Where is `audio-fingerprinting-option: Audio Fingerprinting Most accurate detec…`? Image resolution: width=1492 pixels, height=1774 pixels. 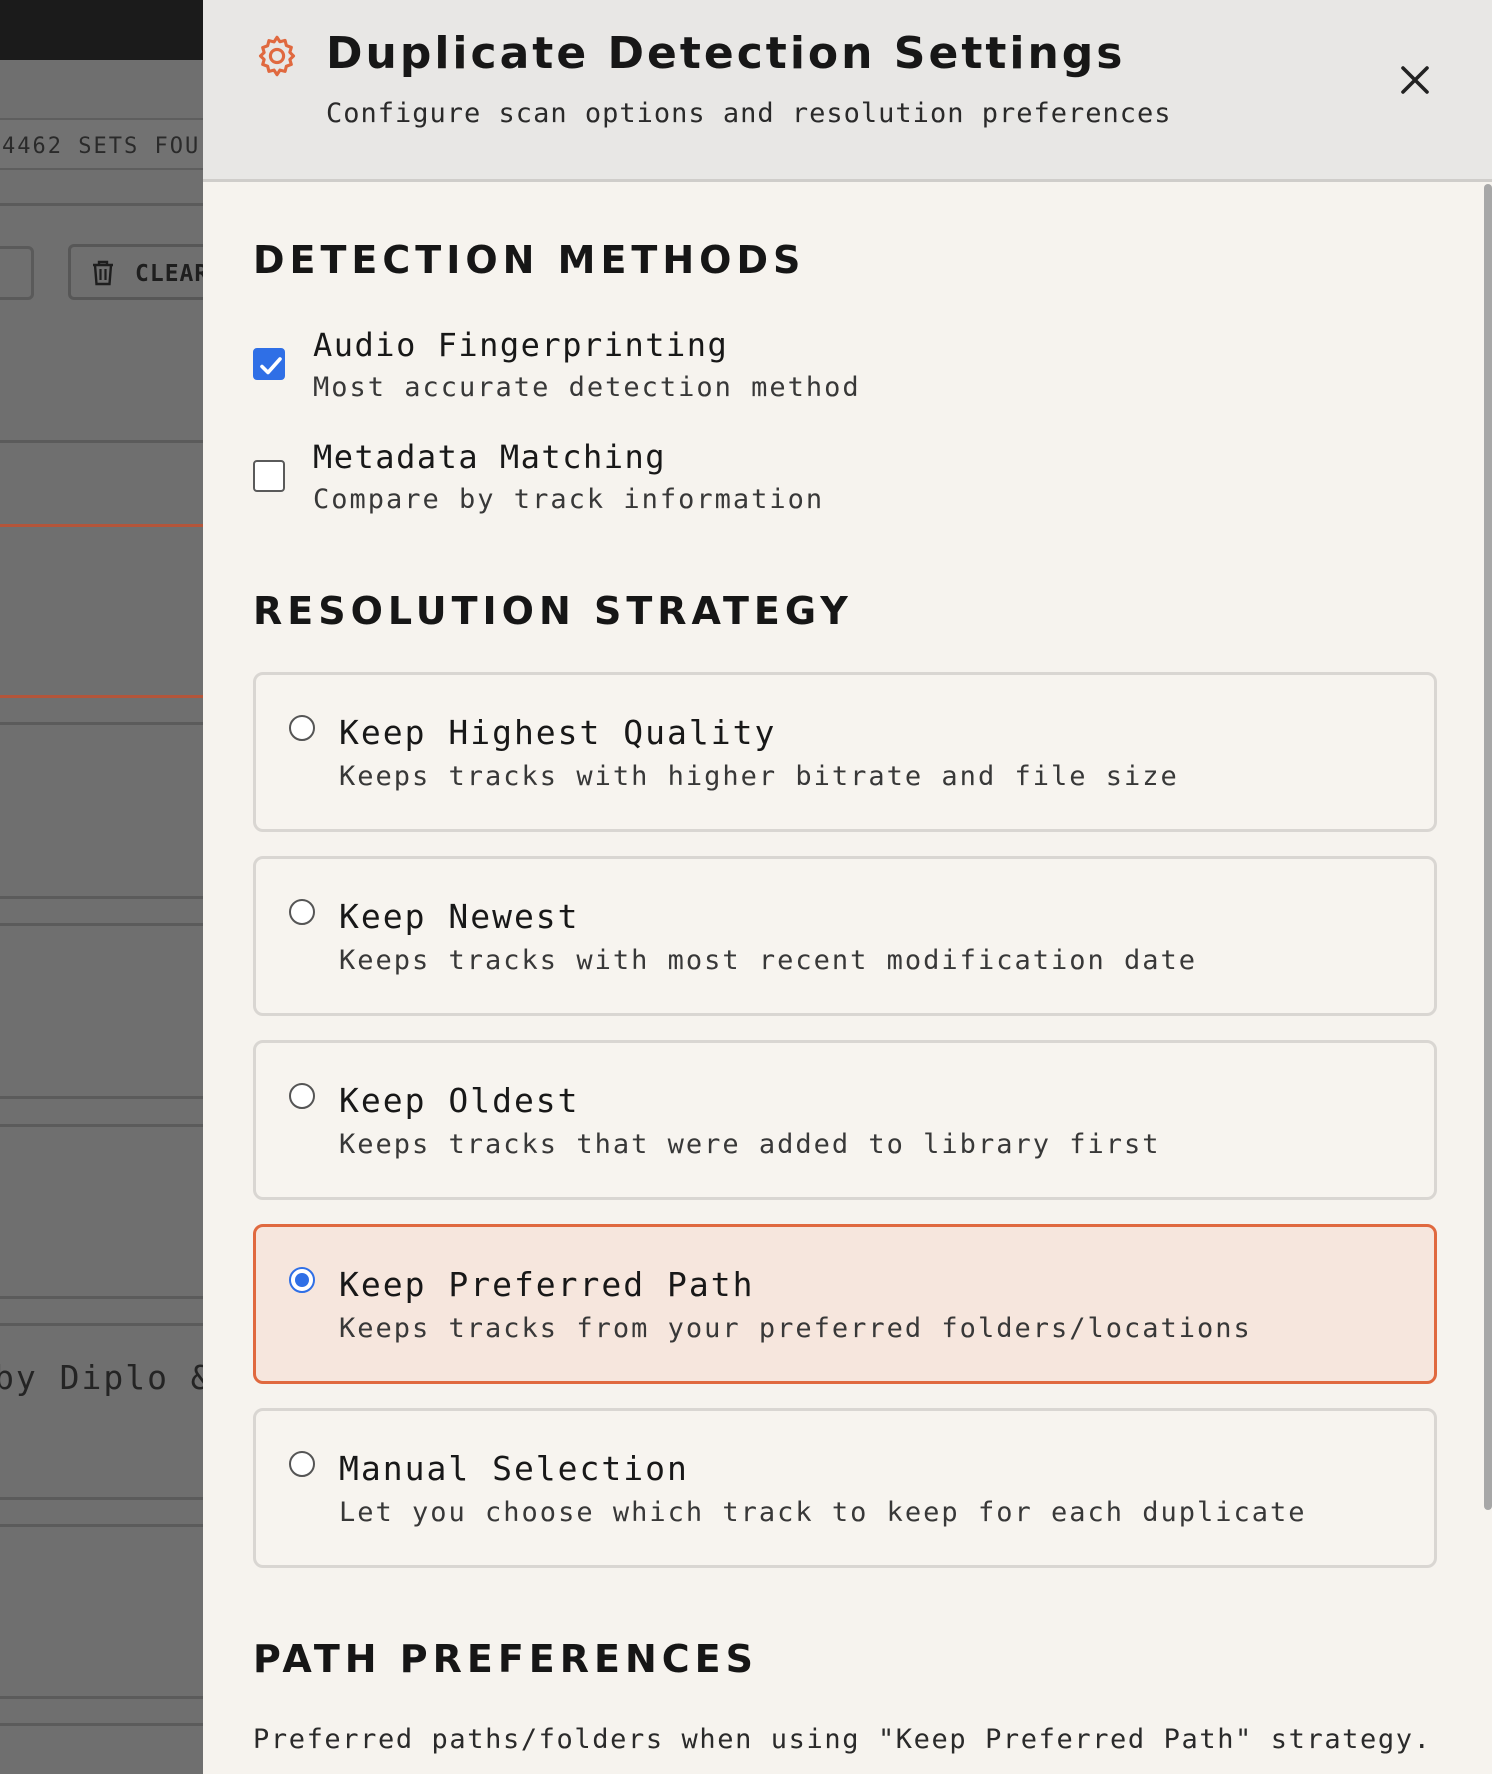 audio-fingerprinting-option: Audio Fingerprinting Most accurate detec… is located at coordinates (603, 371).